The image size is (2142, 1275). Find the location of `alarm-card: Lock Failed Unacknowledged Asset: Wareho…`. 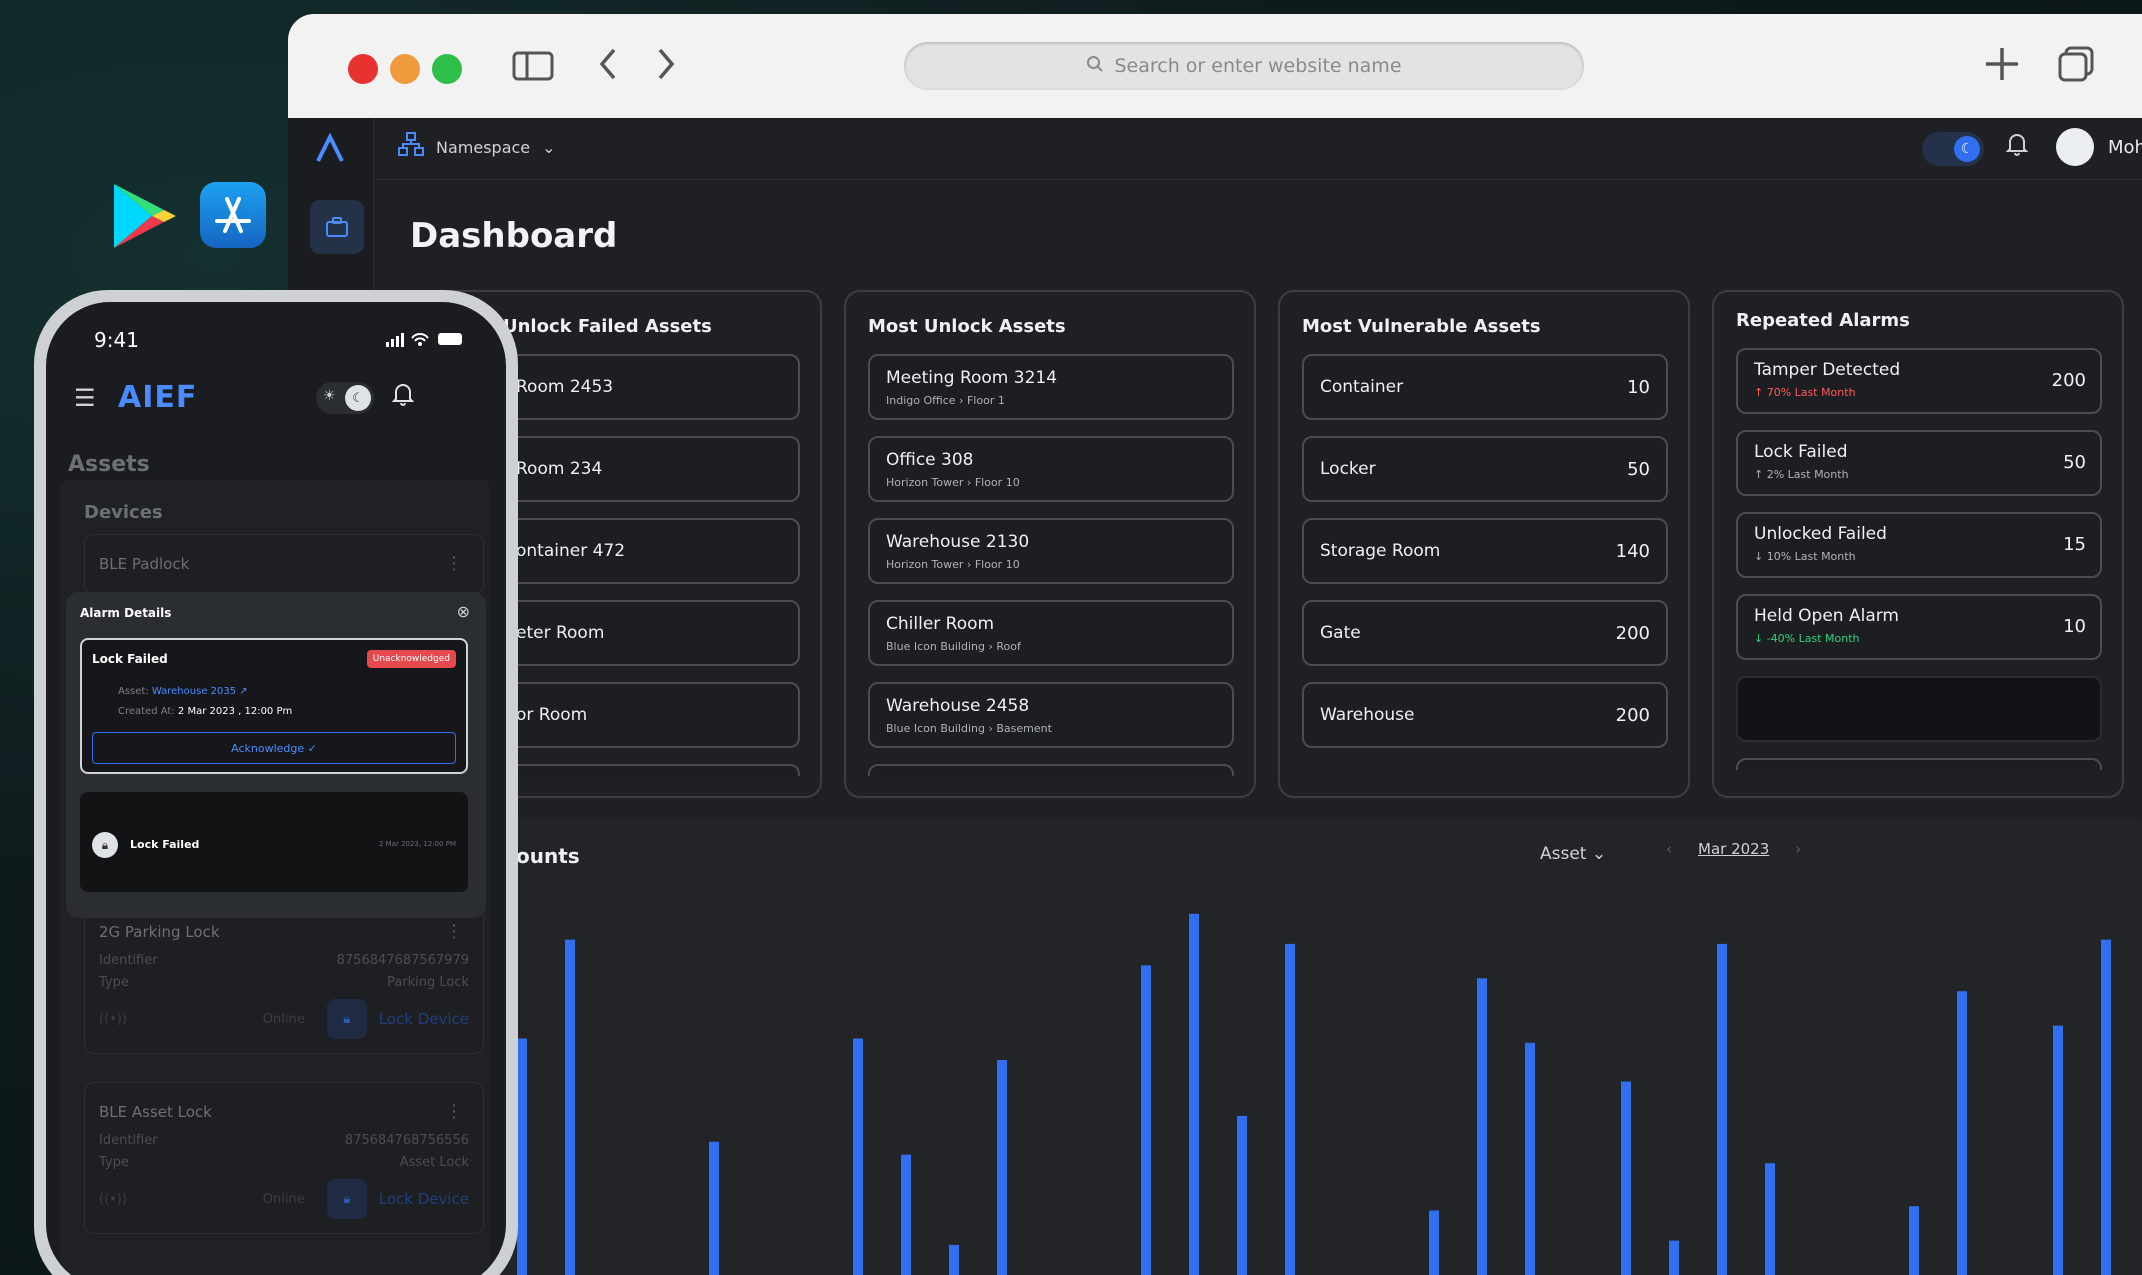

alarm-card: Lock Failed Unacknowledged Asset: Wareho… is located at coordinates (274, 706).